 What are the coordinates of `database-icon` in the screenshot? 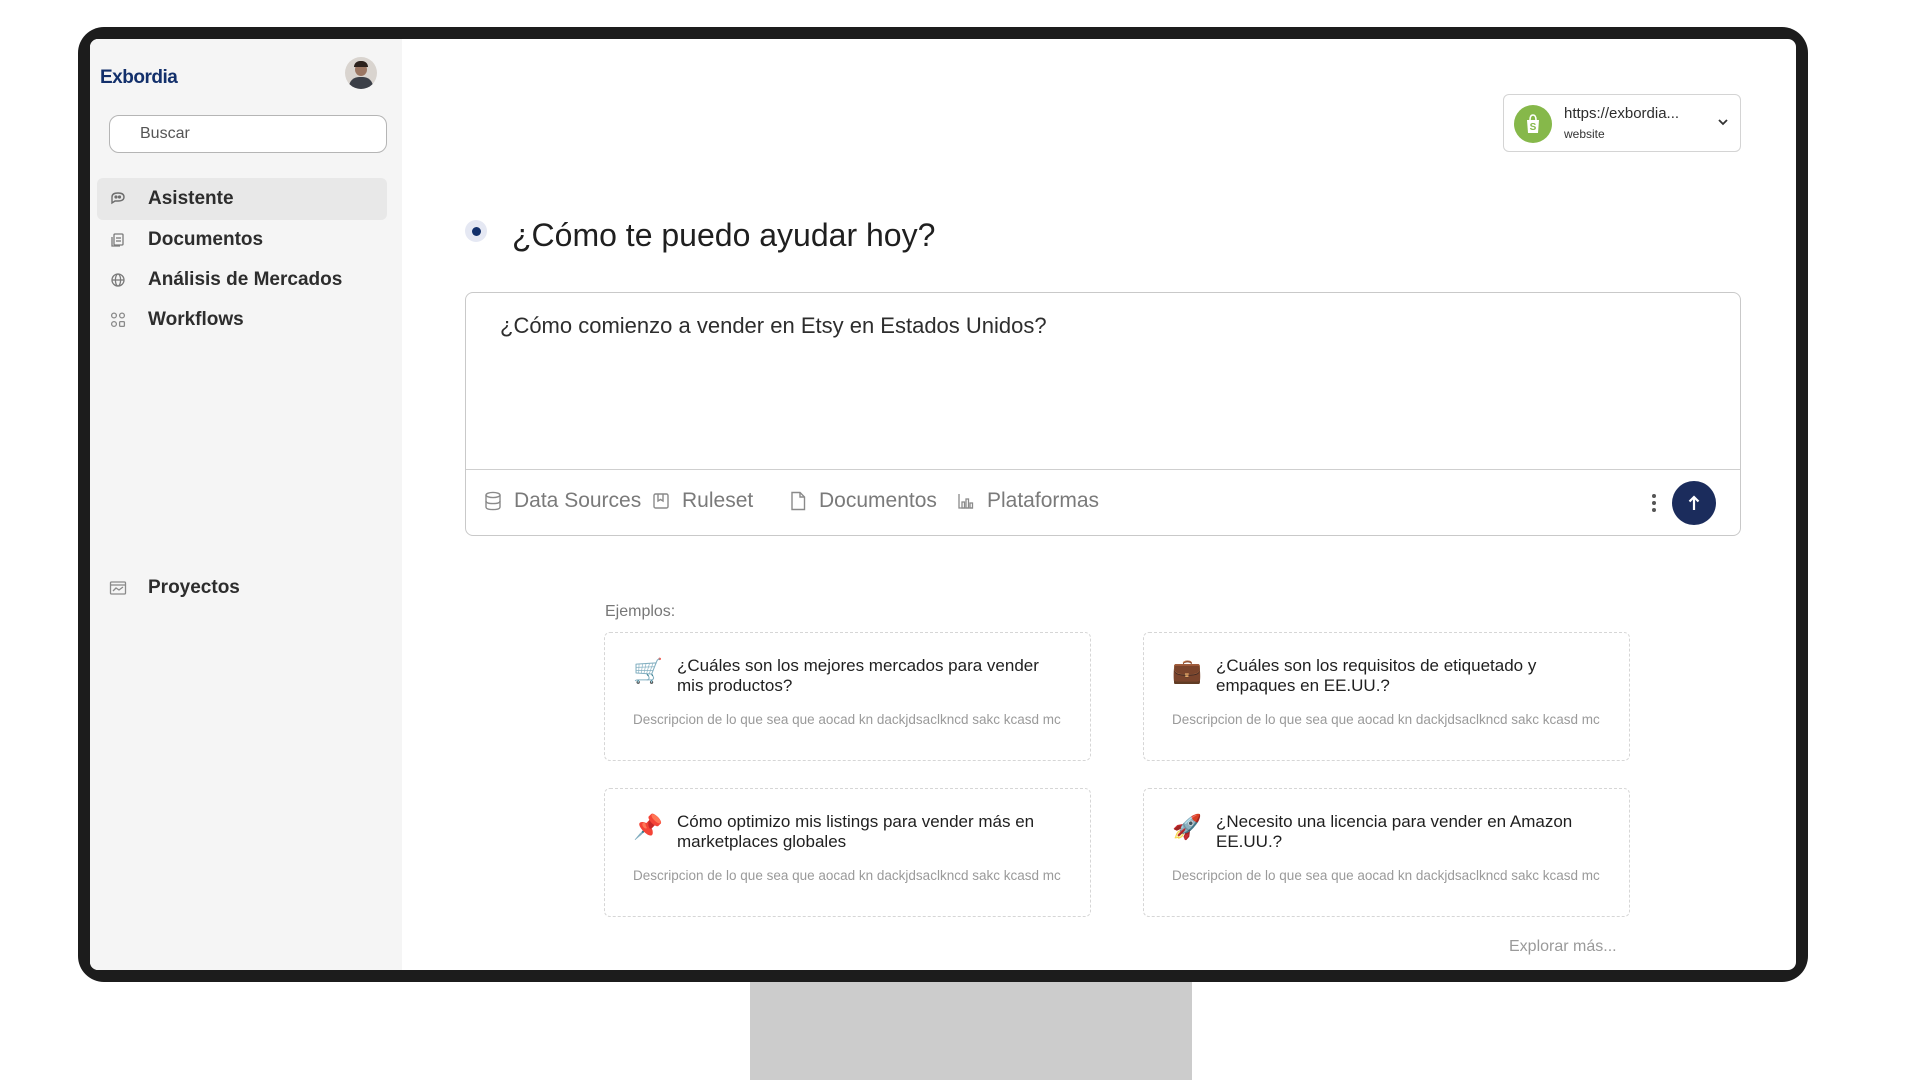 It's located at (493, 501).